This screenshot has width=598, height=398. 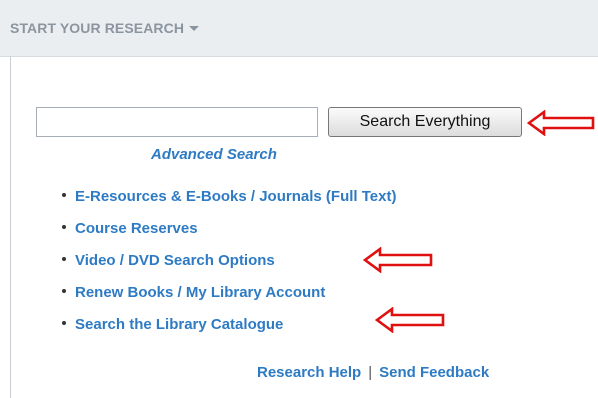 I want to click on research-help-link: Research Help, so click(x=309, y=372).